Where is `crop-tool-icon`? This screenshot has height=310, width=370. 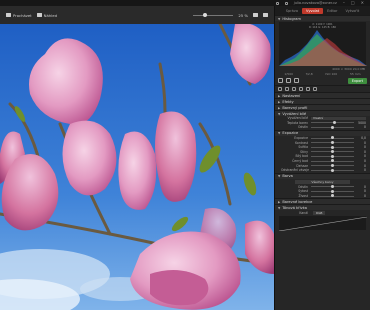 crop-tool-icon is located at coordinates (280, 80).